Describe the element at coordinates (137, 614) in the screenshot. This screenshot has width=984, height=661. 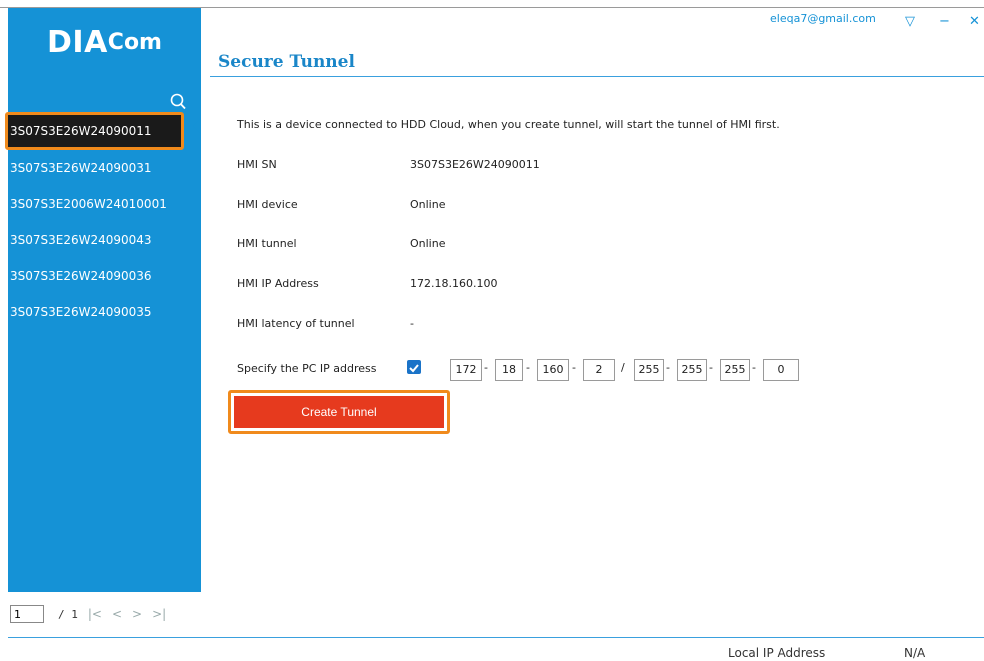
I see `next-page-icon: >` at that location.